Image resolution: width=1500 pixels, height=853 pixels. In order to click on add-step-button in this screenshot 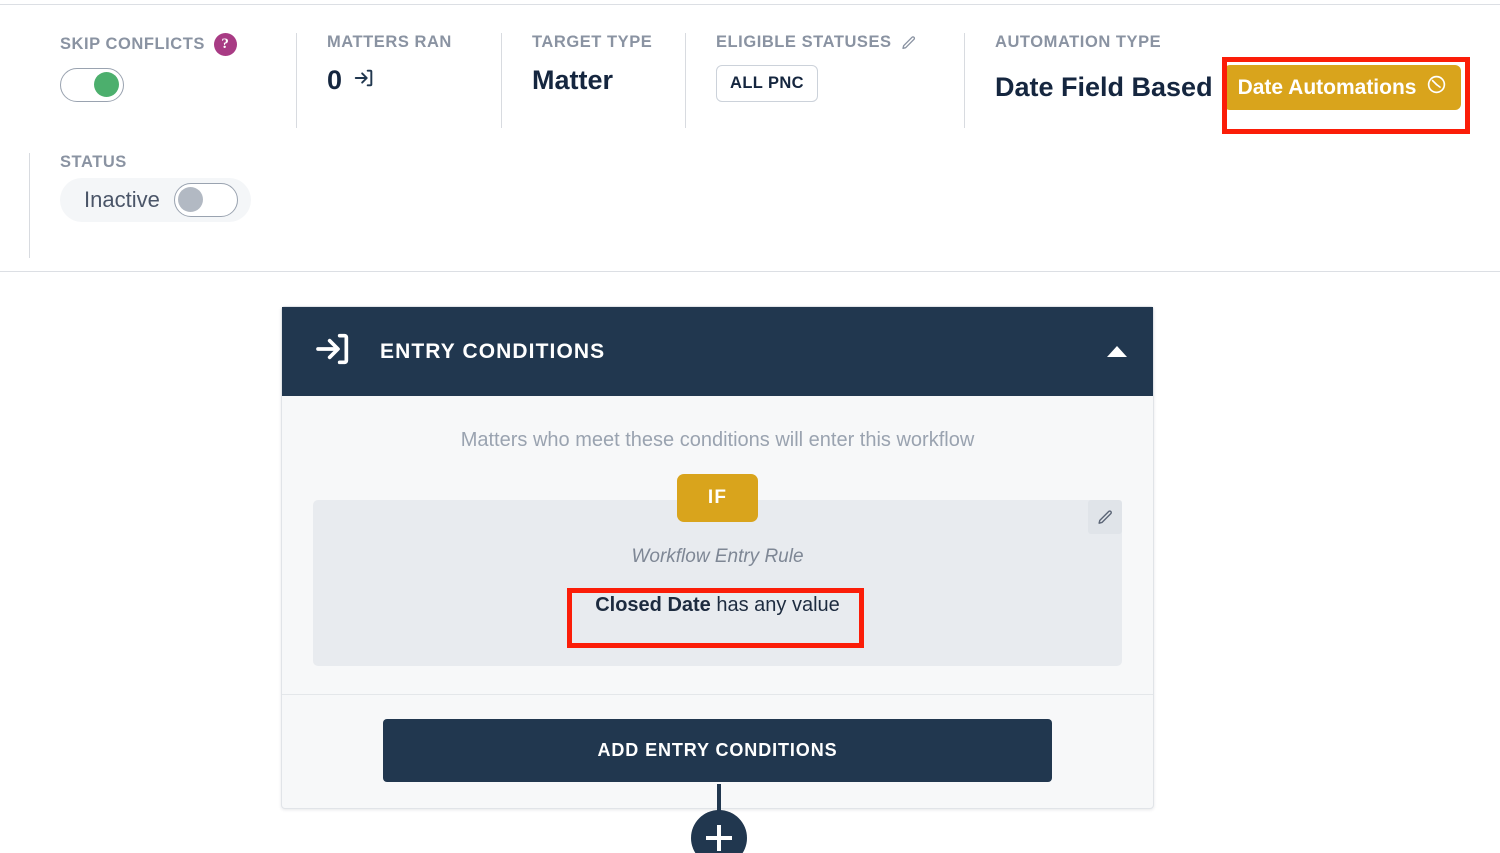, I will do `click(719, 831)`.